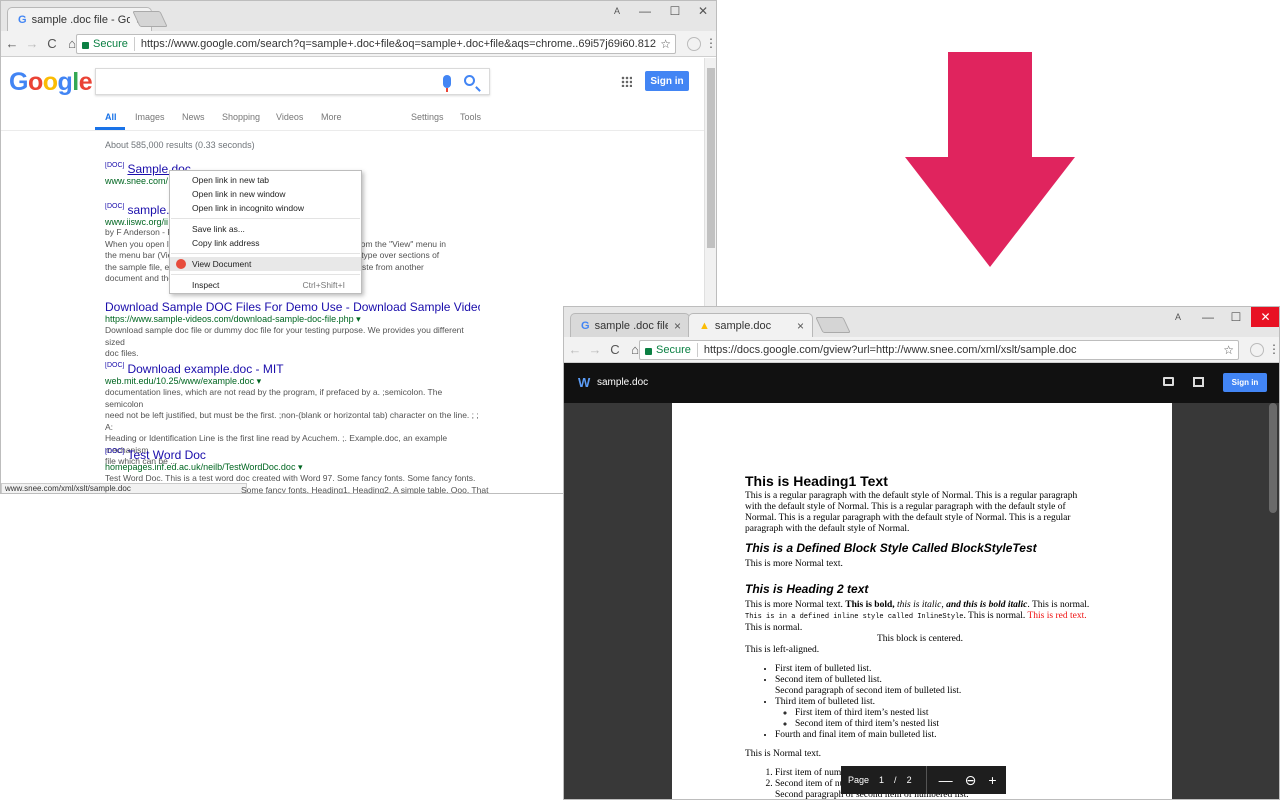 Image resolution: width=1280 pixels, height=800 pixels. I want to click on status-bar-url: www.snee.com/xml/xslt/sample.doc, so click(124, 488).